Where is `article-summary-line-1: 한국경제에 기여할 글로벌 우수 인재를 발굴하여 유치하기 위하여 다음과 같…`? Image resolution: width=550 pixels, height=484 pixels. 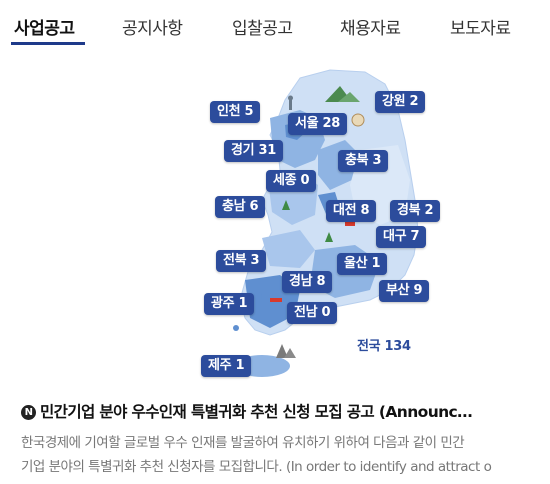 article-summary-line-1: 한국경제에 기여할 글로벌 우수 인재를 발굴하여 유치하기 위하여 다음과 같… is located at coordinates (243, 443).